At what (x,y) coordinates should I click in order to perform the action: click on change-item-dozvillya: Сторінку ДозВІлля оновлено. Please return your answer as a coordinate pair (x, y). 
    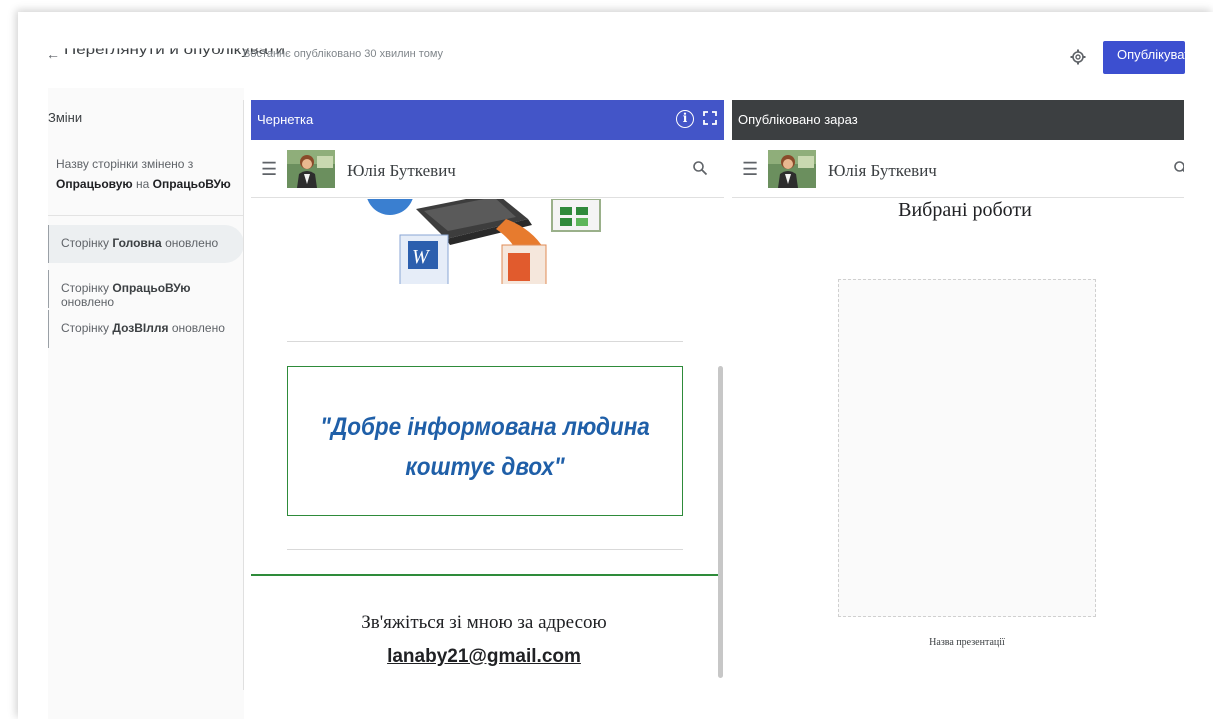
    Looking at the image, I should click on (146, 329).